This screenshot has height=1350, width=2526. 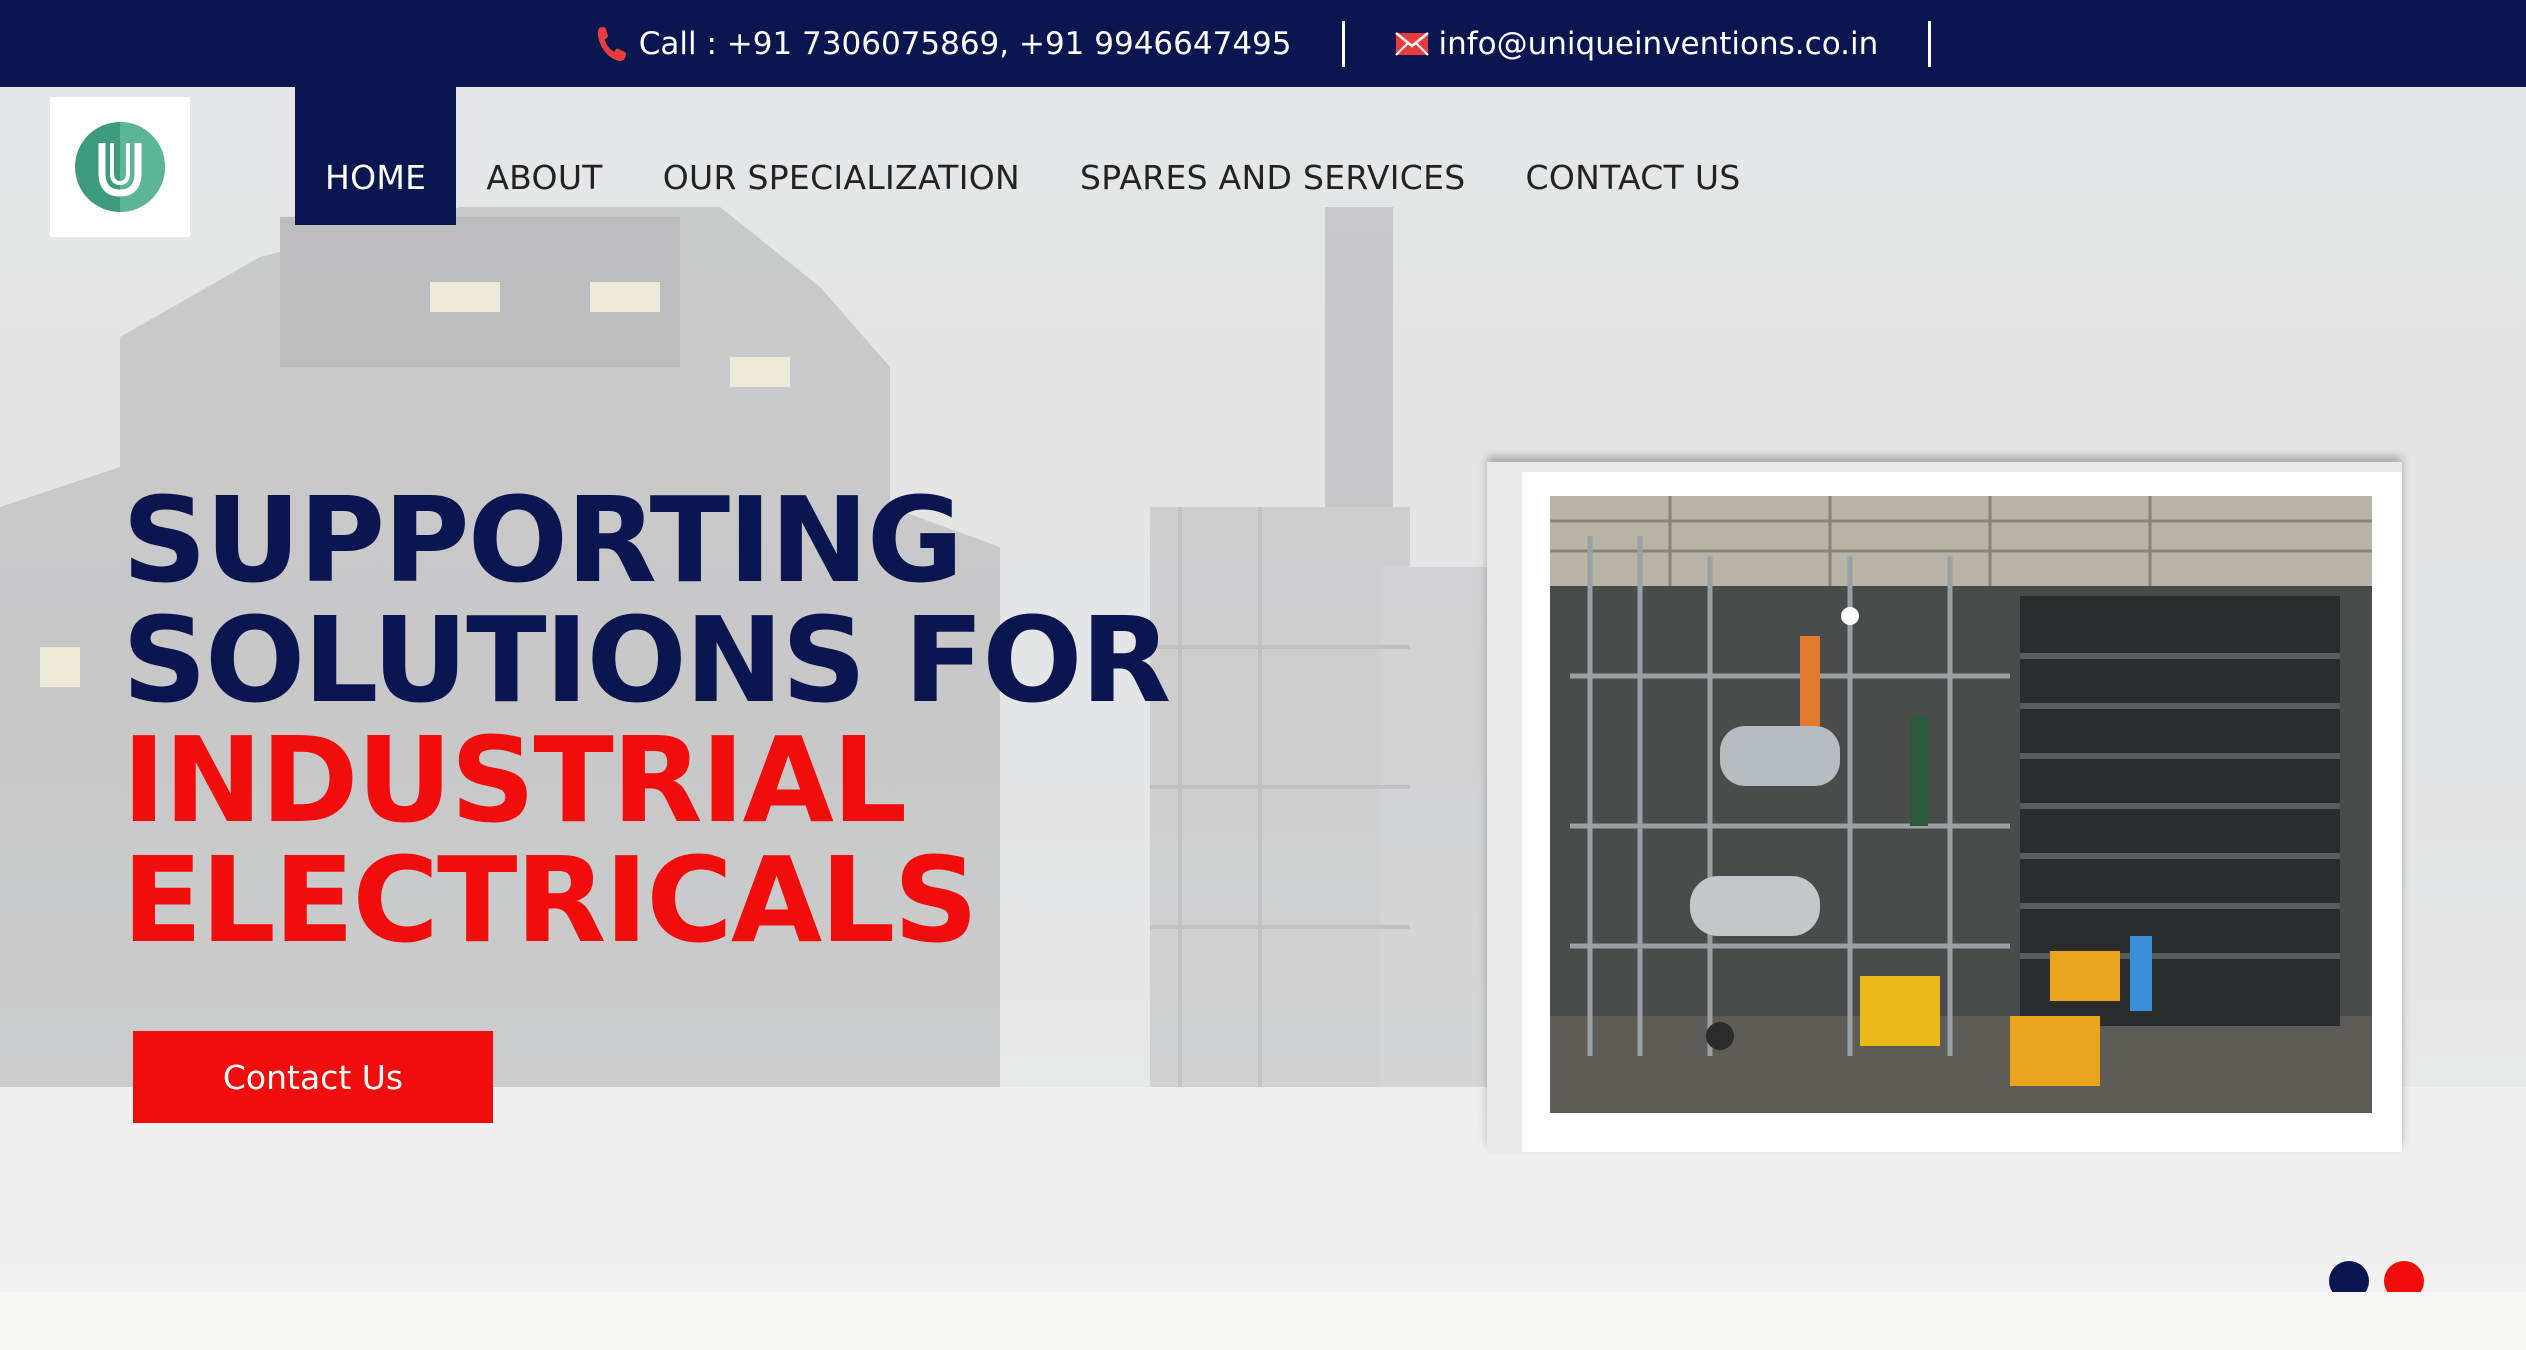 What do you see at coordinates (1658, 43) in the screenshot?
I see `email-text: info@uniqueinventions.co.in` at bounding box center [1658, 43].